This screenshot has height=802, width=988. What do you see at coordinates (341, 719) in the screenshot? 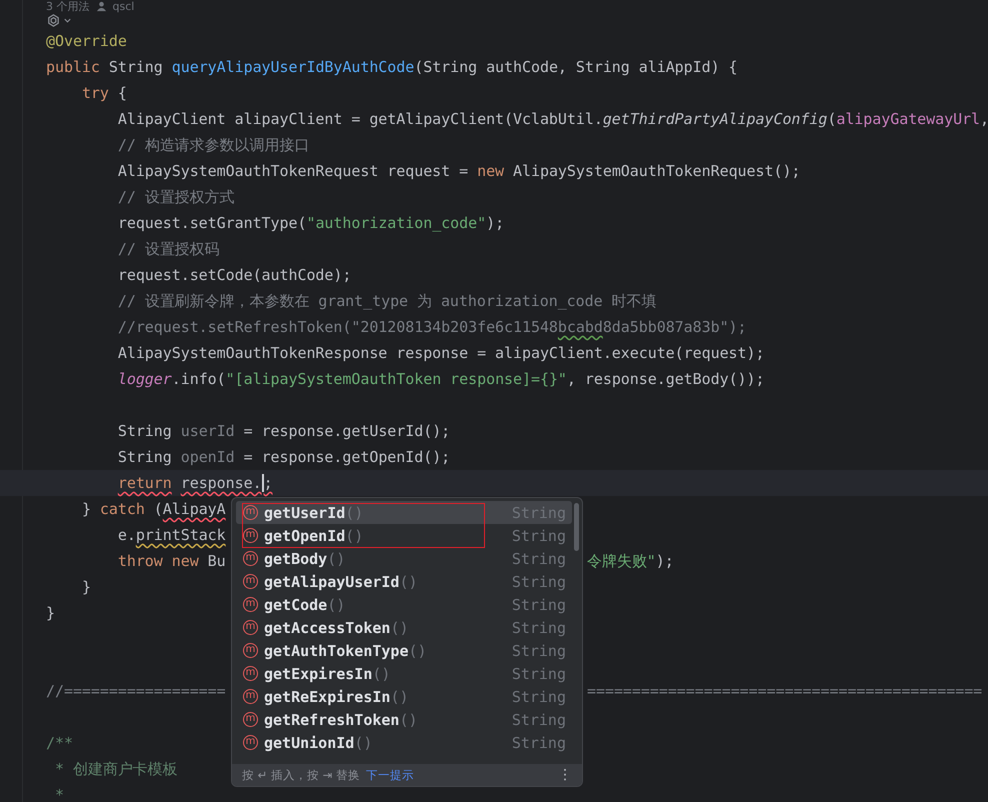
I see `method-name: getRefreshToken()` at bounding box center [341, 719].